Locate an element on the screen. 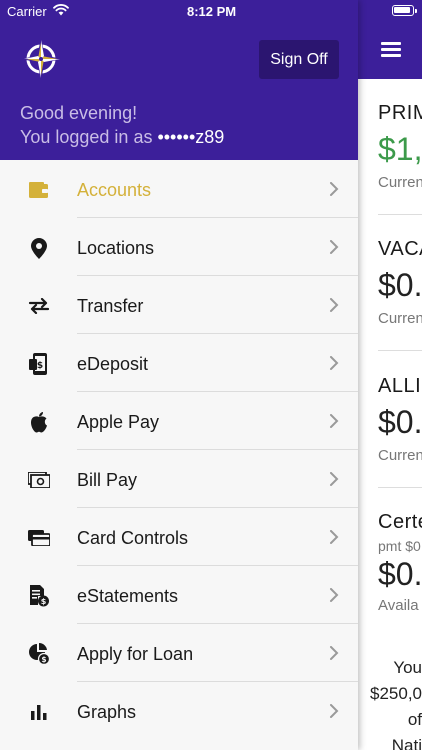 The height and width of the screenshot is (750, 422). menu-item-label: Card Controls is located at coordinates (133, 538).